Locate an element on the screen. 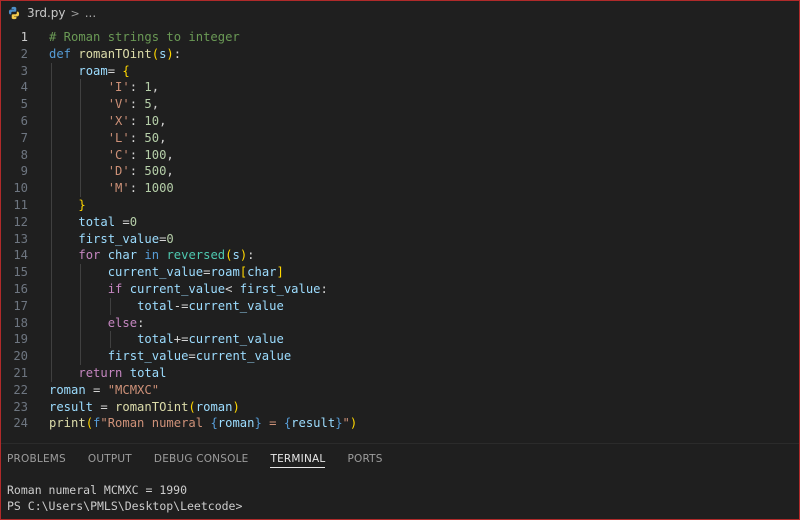 This screenshot has height=520, width=800. tab-ports: PORTS is located at coordinates (364, 459).